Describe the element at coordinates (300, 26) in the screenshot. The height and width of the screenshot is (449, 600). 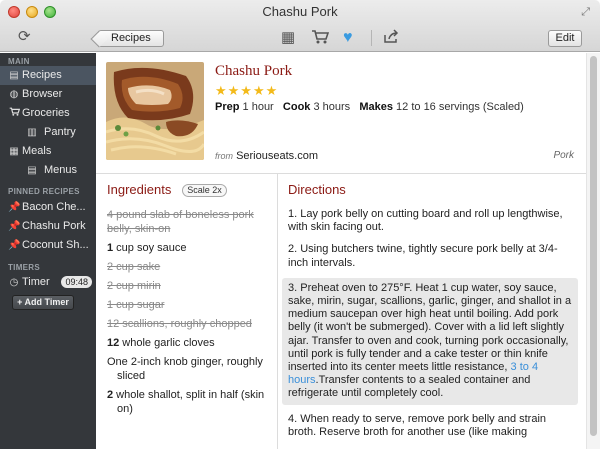
I see `title-bar: Chashu Pork ⤢ ⟳ Recipes ▦ ♥ Edit` at that location.